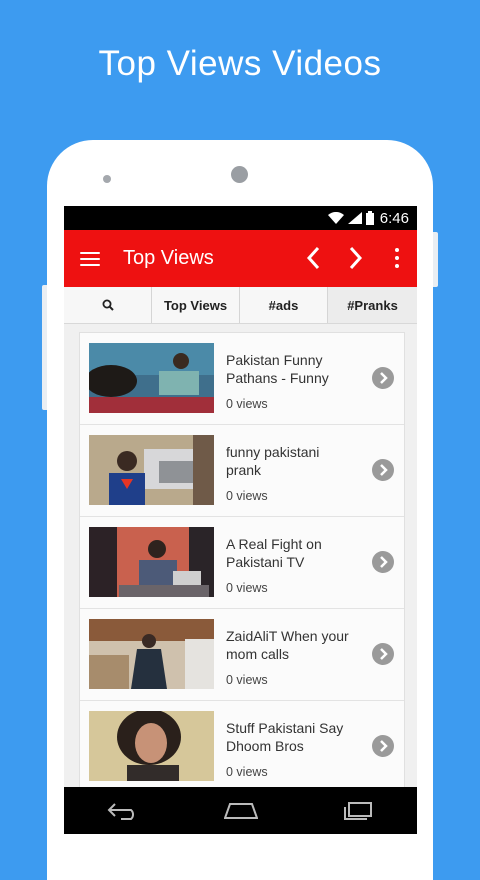 The width and height of the screenshot is (480, 880). Describe the element at coordinates (240, 258) in the screenshot. I see `app-bar: Top Views` at that location.